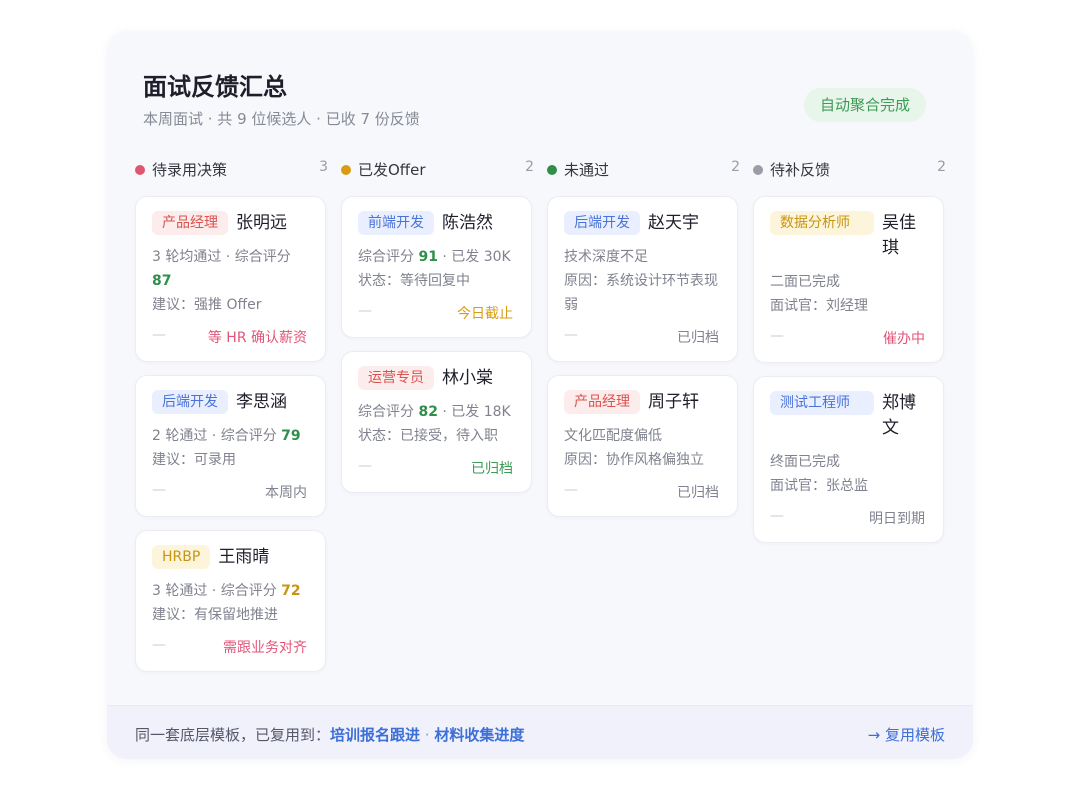 This screenshot has height=791, width=1080. Describe the element at coordinates (849, 171) in the screenshot. I see `column-header: 待补反馈 2` at that location.